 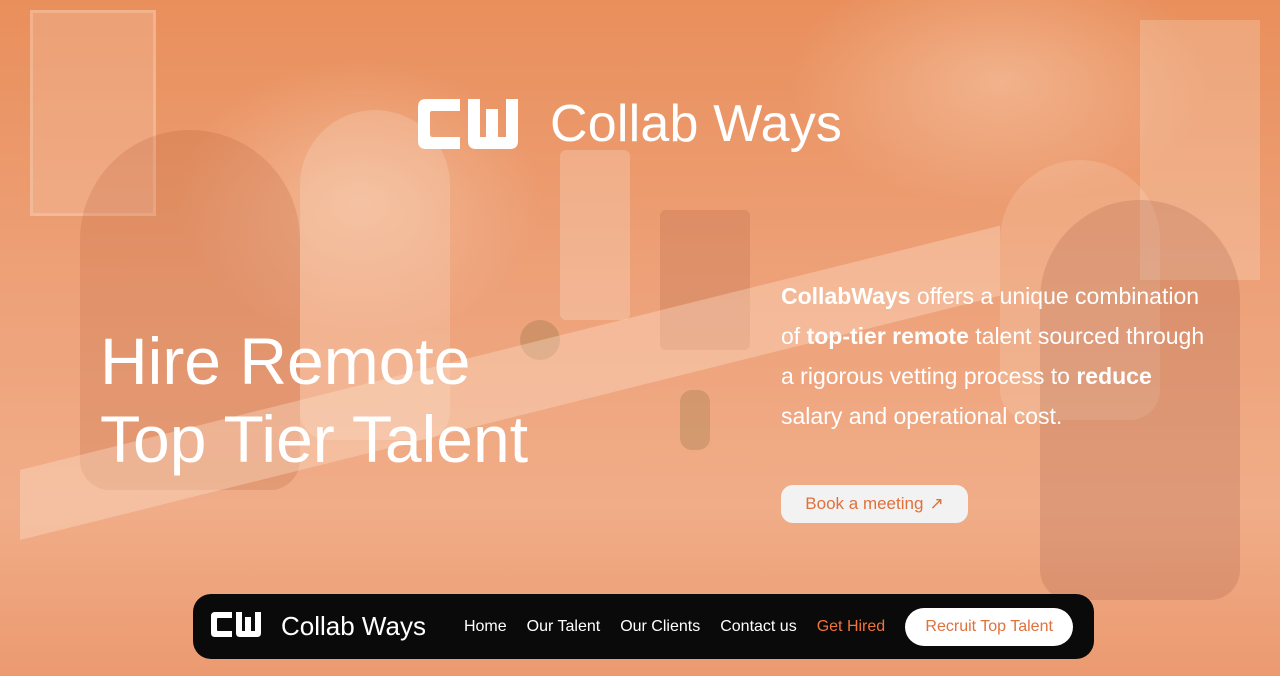 I want to click on nav-link-contact-us: Contact us, so click(x=758, y=627).